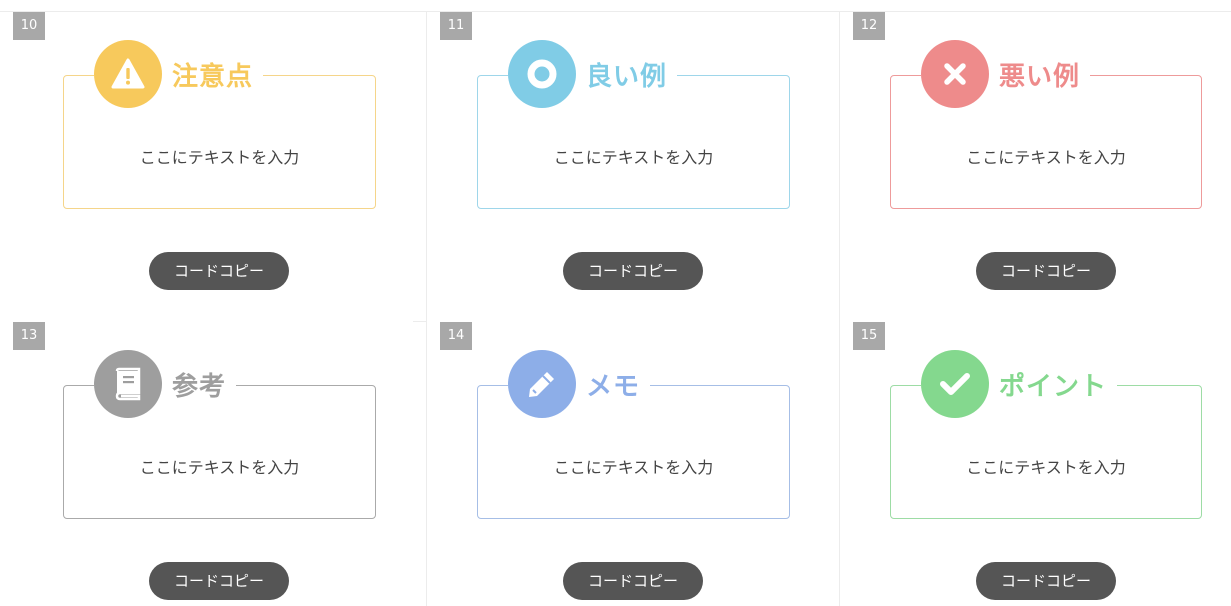  I want to click on box-header: 悪い例, so click(1006, 74).